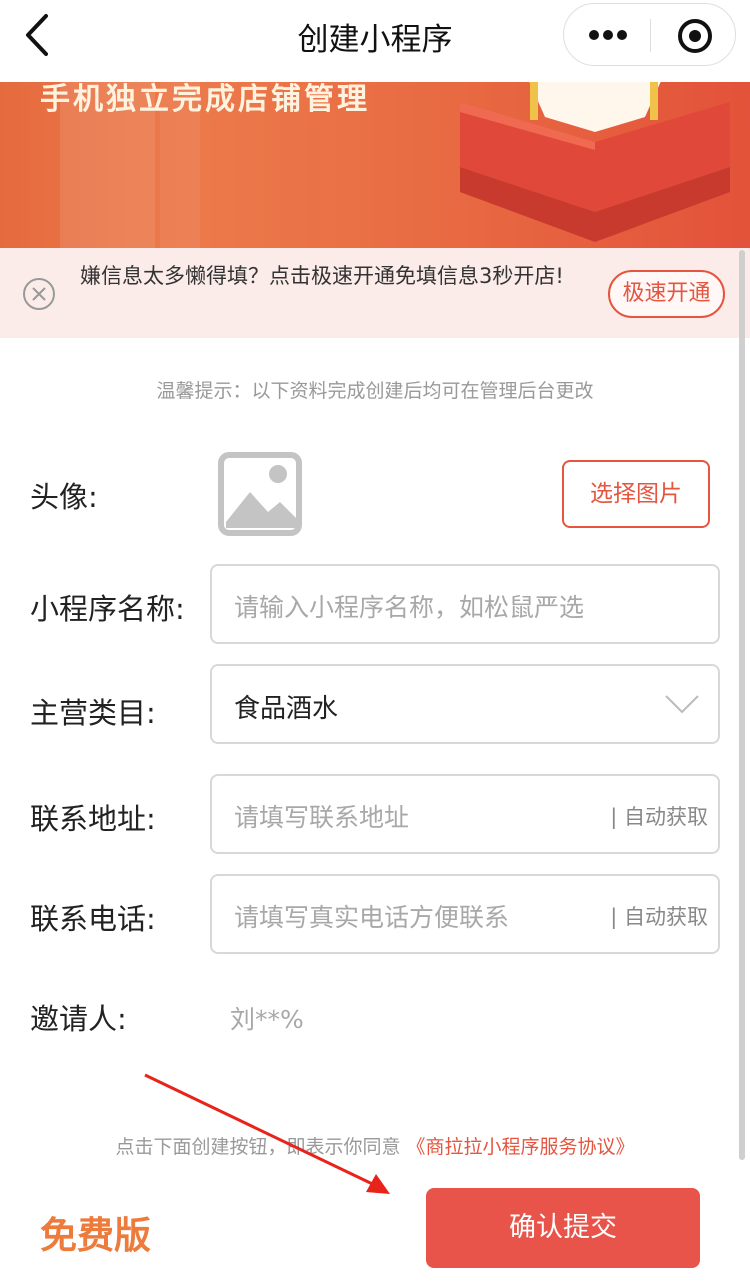 The image size is (750, 1283). What do you see at coordinates (107, 609) in the screenshot?
I see `name-label: 小程序名称:` at bounding box center [107, 609].